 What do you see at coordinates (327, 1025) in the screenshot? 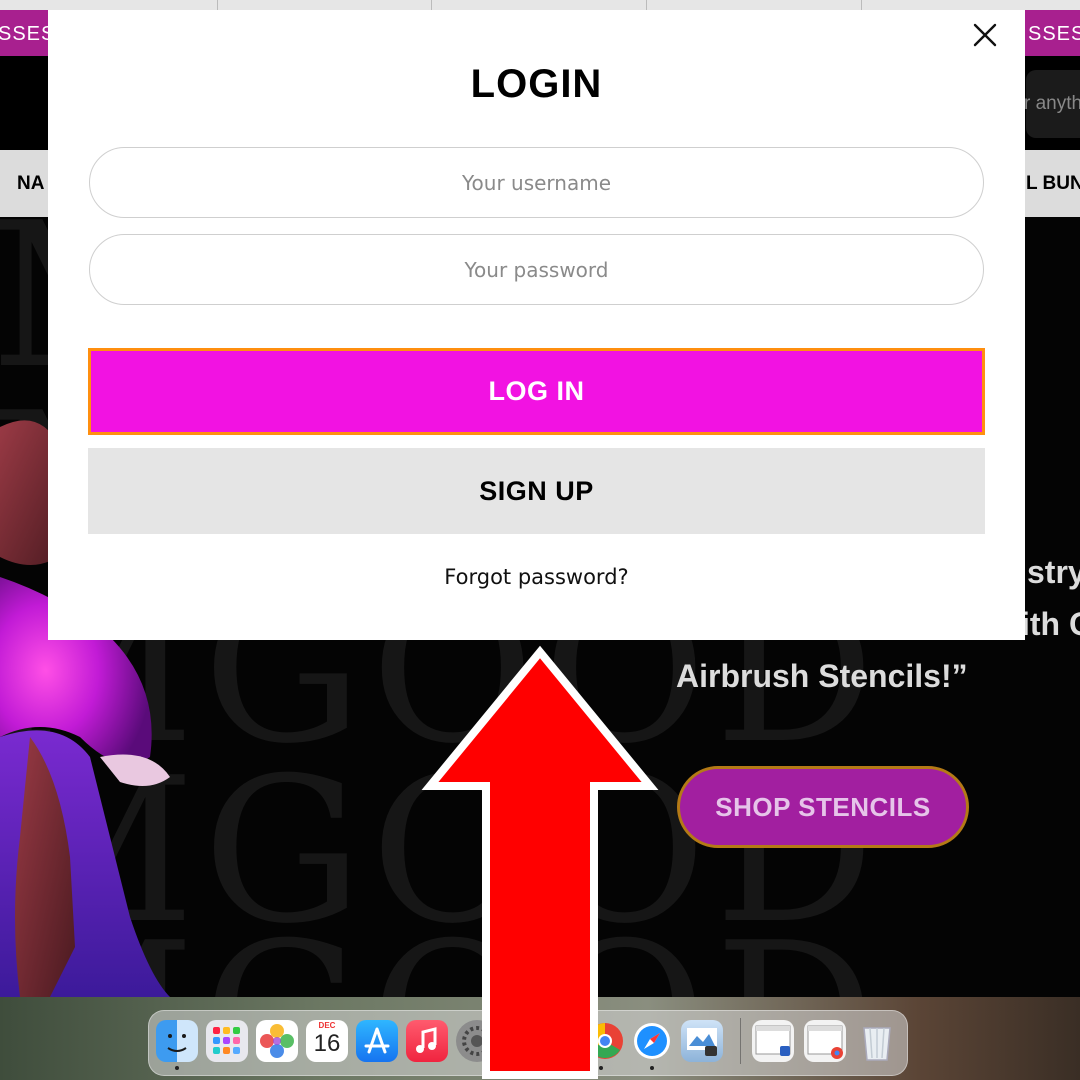
I see `calendar-month: DEC` at bounding box center [327, 1025].